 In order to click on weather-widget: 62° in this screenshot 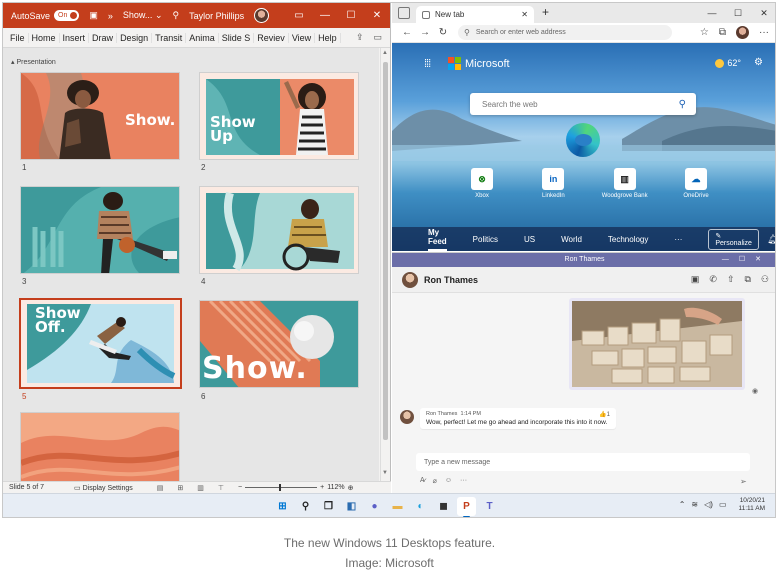, I will do `click(728, 63)`.